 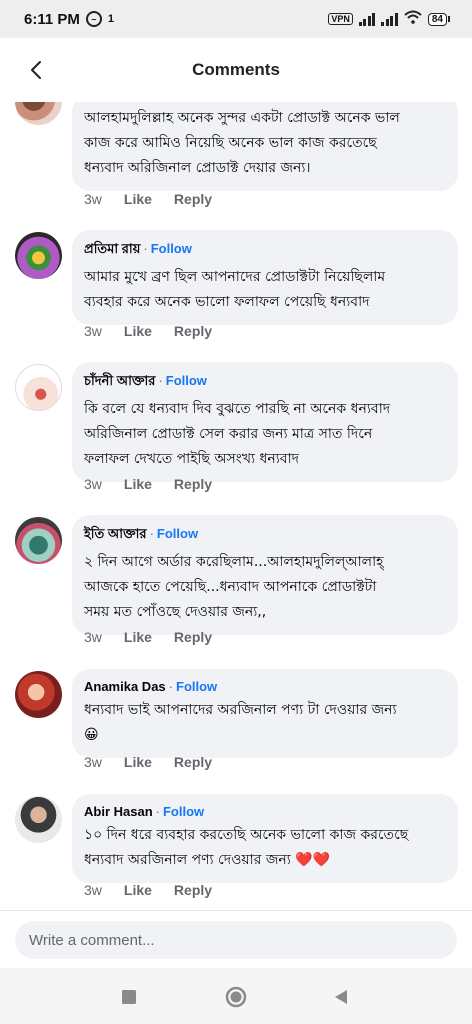 I want to click on chevron-left-icon, so click(x=36, y=70).